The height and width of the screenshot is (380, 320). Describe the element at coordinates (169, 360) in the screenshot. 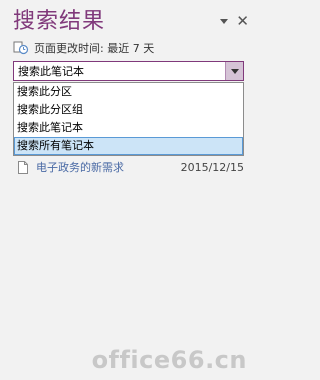

I see `watermark: office66.cn` at that location.